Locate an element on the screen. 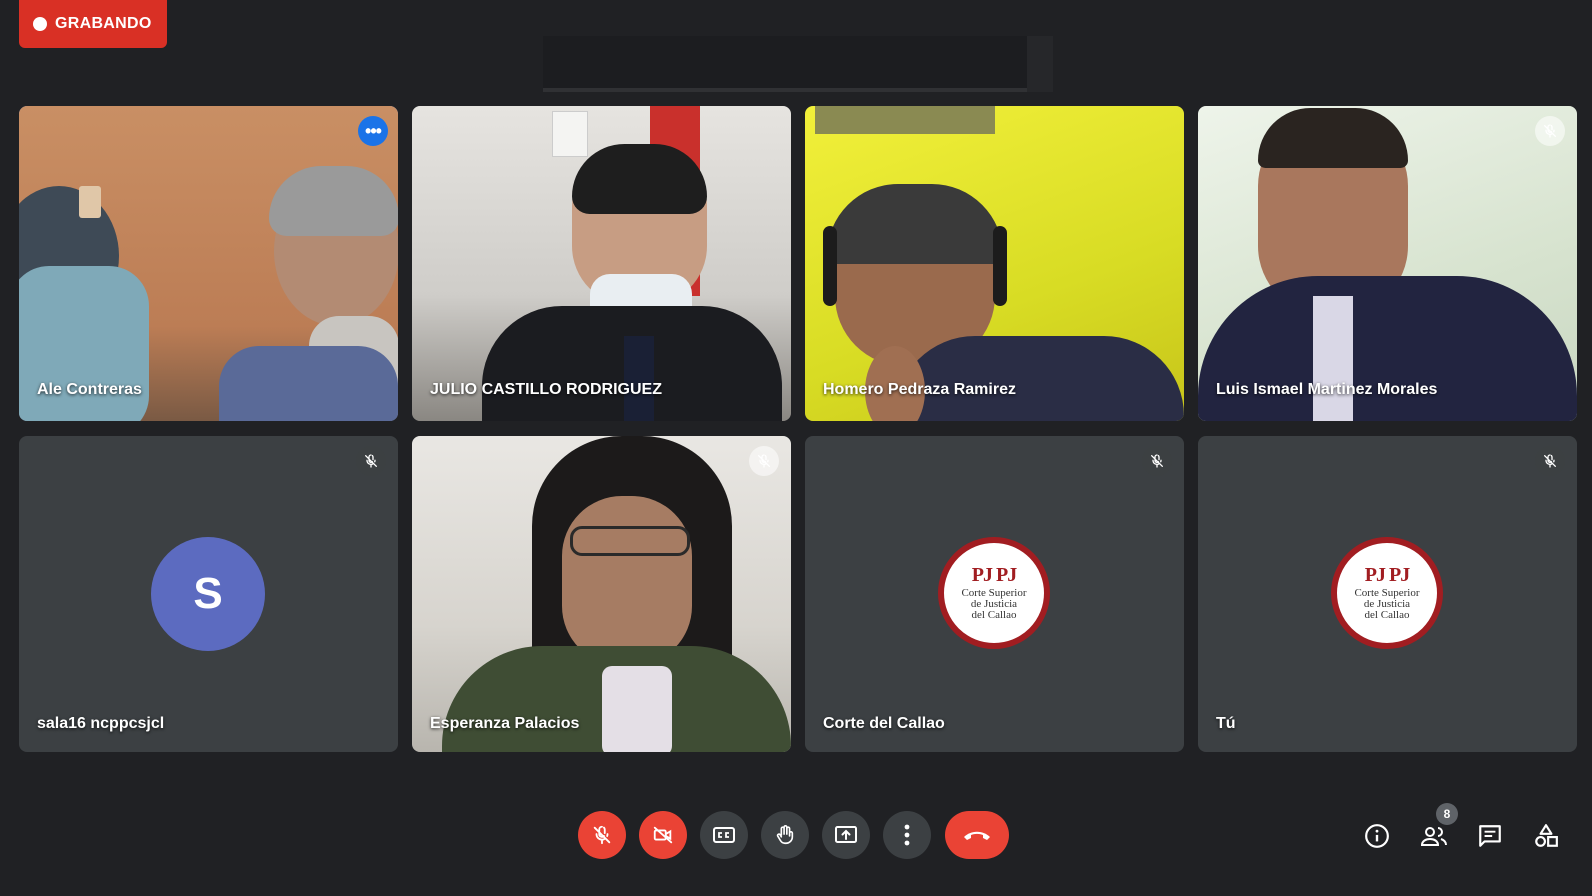 The width and height of the screenshot is (1592, 896). people-count-badge: 8 is located at coordinates (1447, 814).